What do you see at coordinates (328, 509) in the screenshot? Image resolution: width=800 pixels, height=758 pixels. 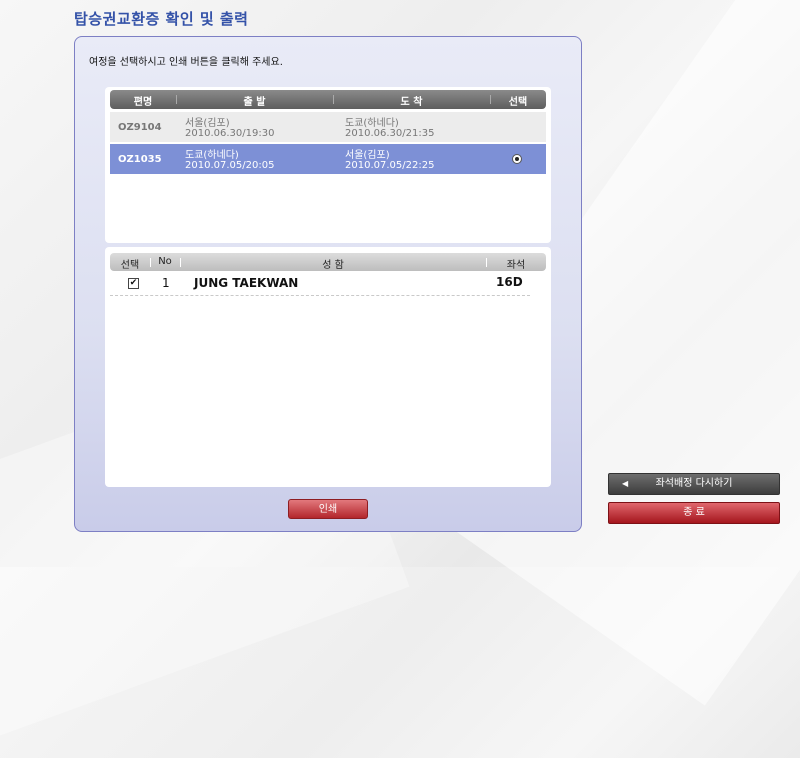 I see `print-button: 인쇄` at bounding box center [328, 509].